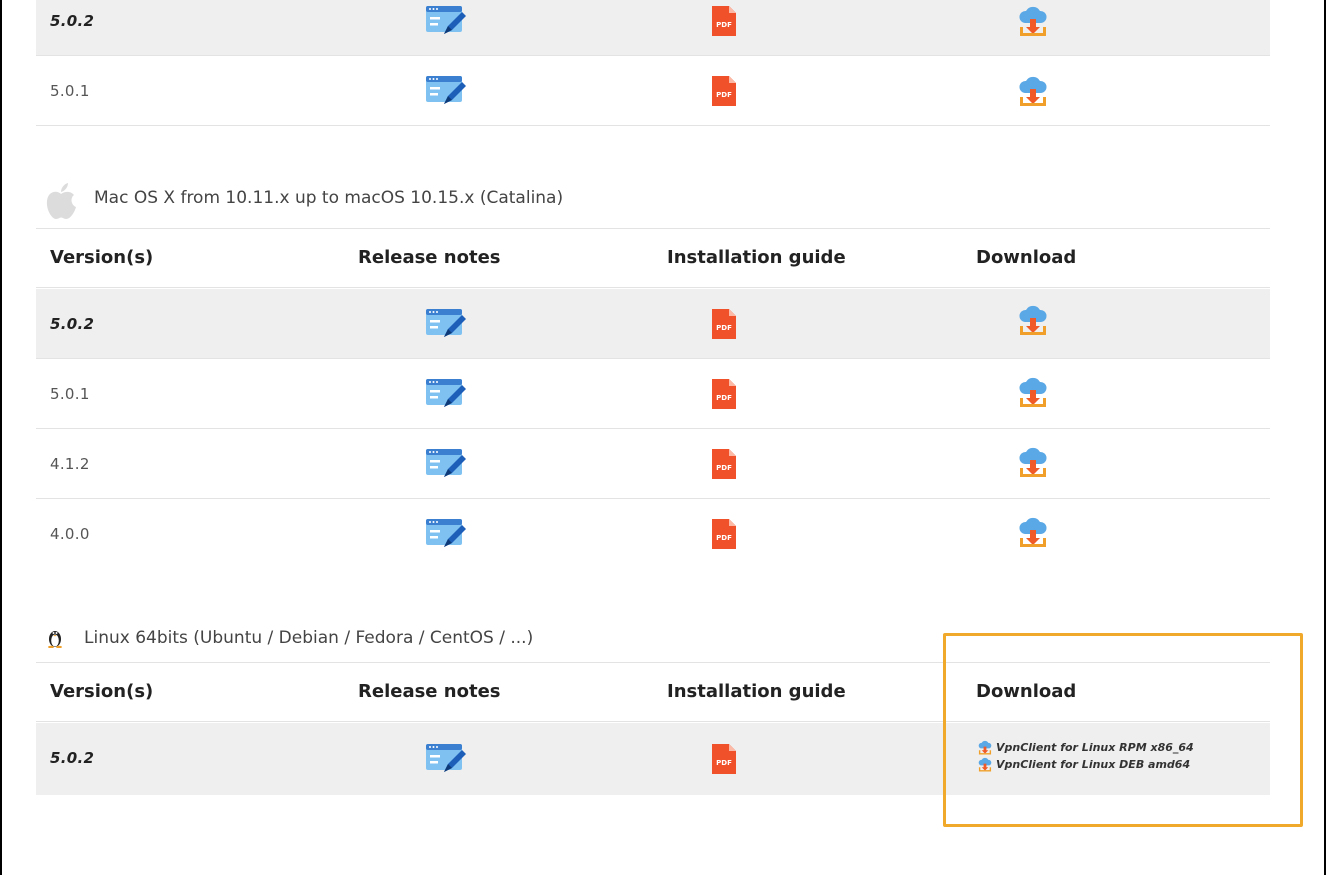 This screenshot has width=1329, height=875. I want to click on header-download: Download, so click(1026, 257).